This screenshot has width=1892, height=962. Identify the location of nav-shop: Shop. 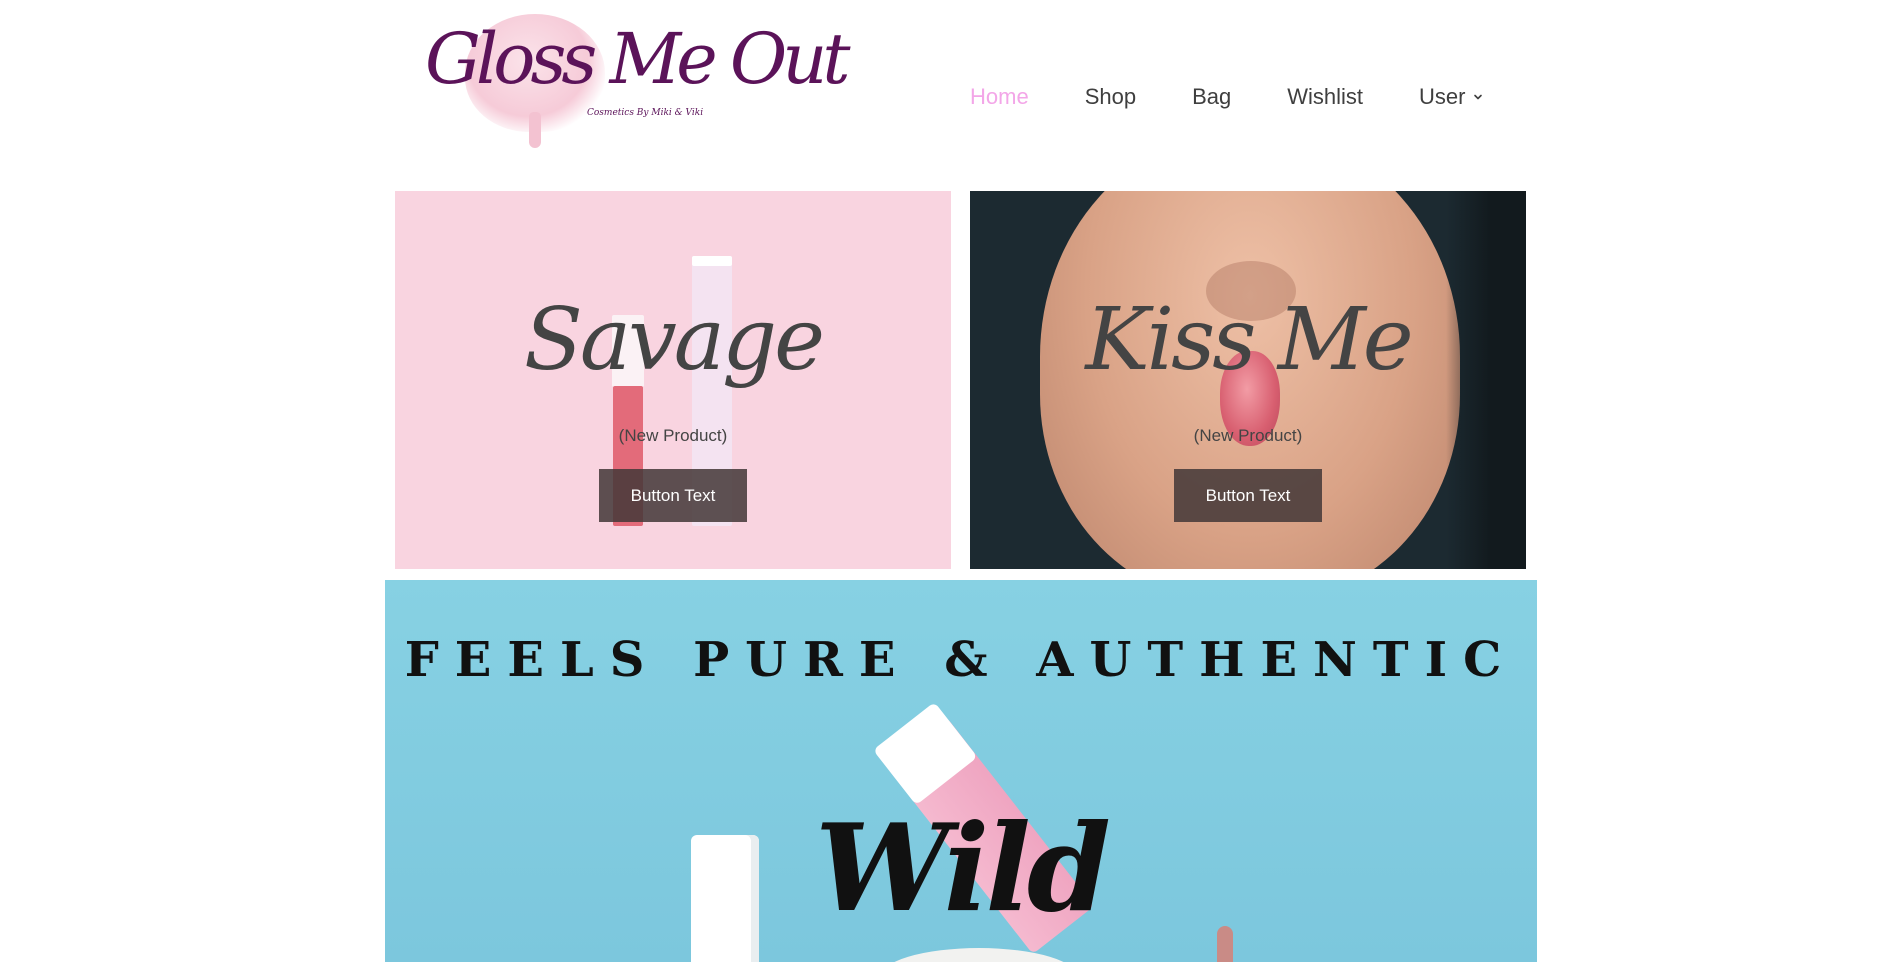
(1110, 97).